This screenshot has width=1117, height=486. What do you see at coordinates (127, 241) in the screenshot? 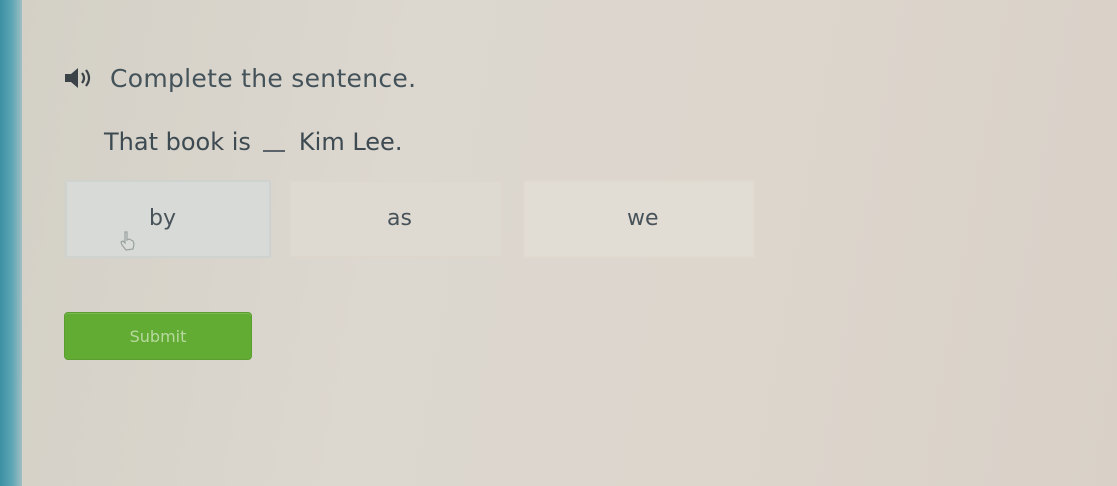
I see `hand-cursor-icon` at bounding box center [127, 241].